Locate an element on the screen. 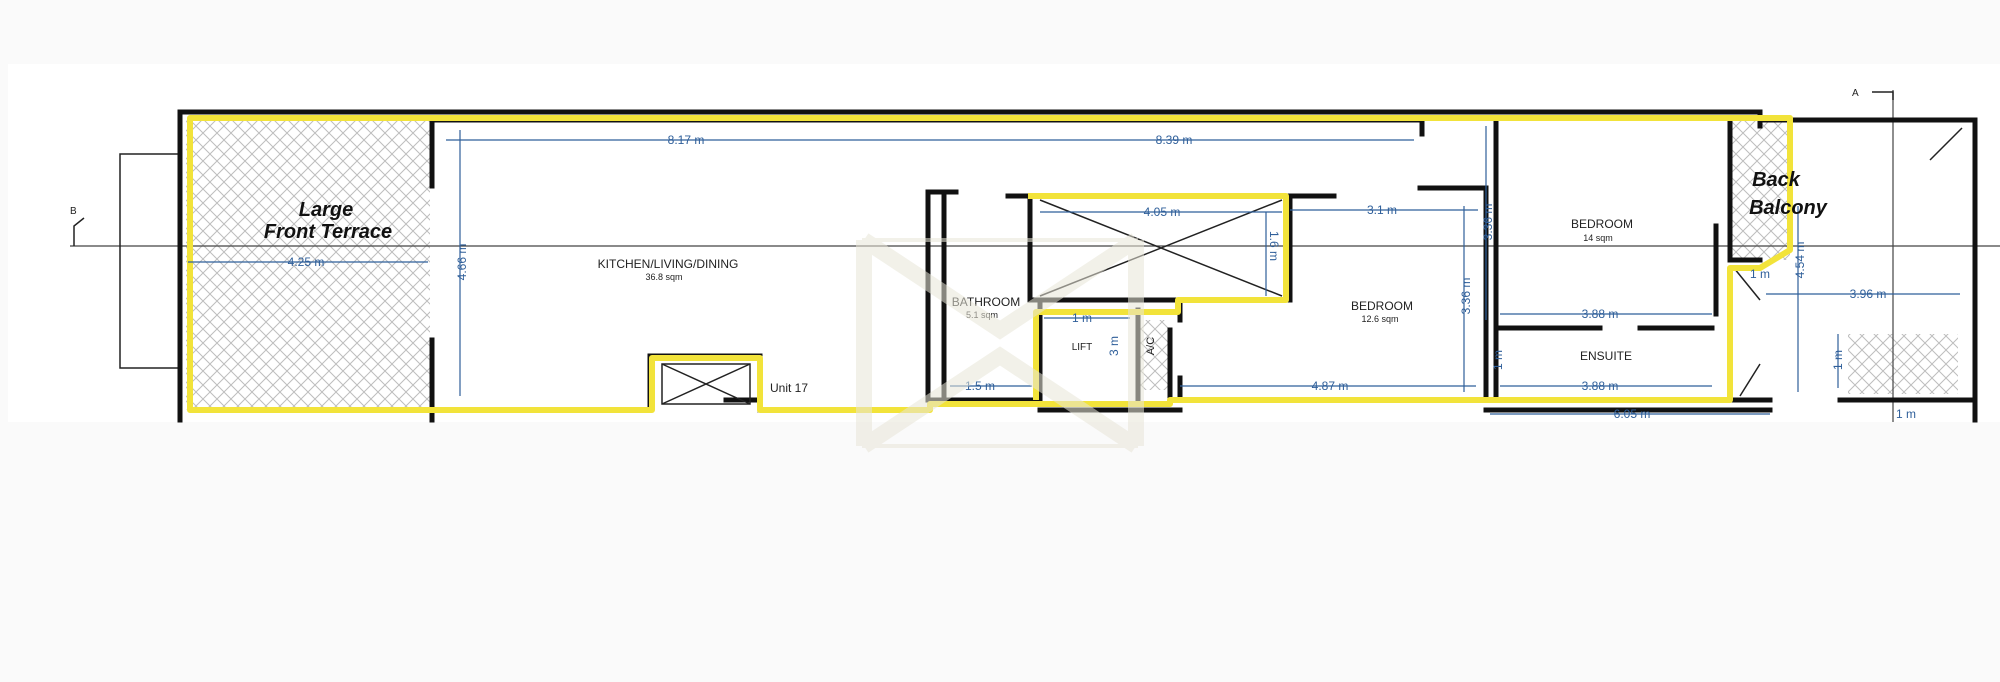  section-label-a: A is located at coordinates (1855, 93).